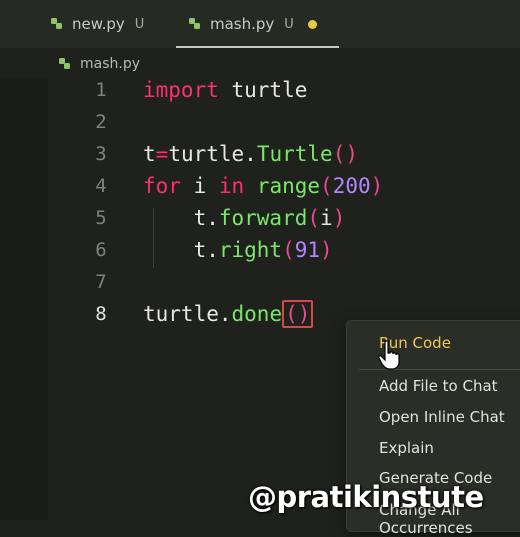 This screenshot has height=537, width=520. Describe the element at coordinates (389, 355) in the screenshot. I see `hand-pointer-icon` at that location.